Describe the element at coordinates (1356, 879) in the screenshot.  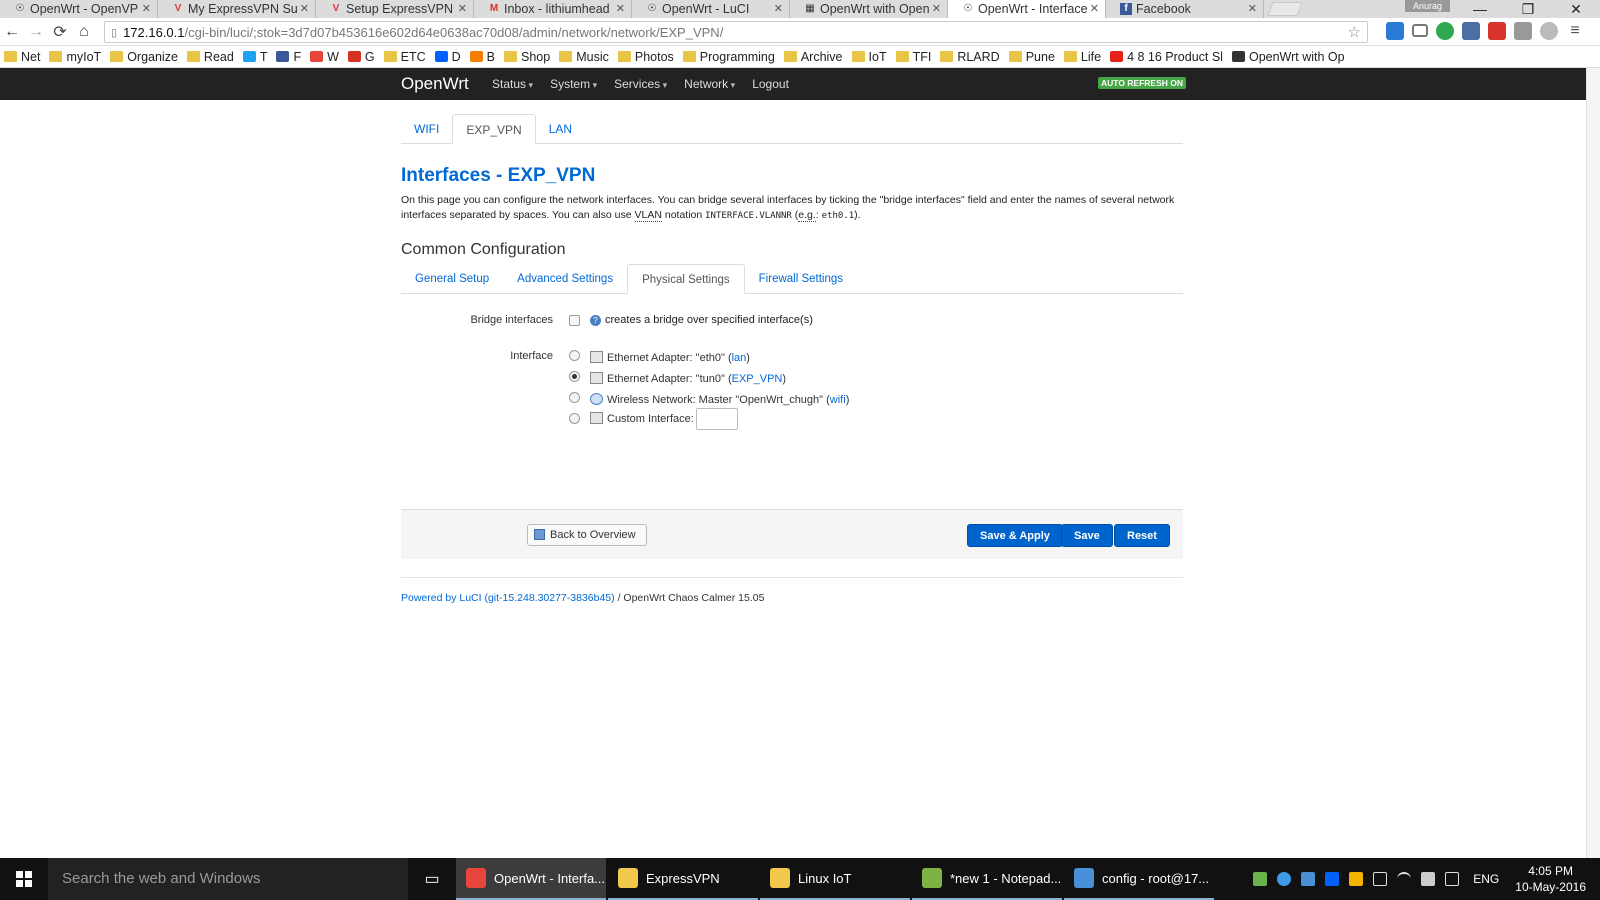
I see `drive-icon` at that location.